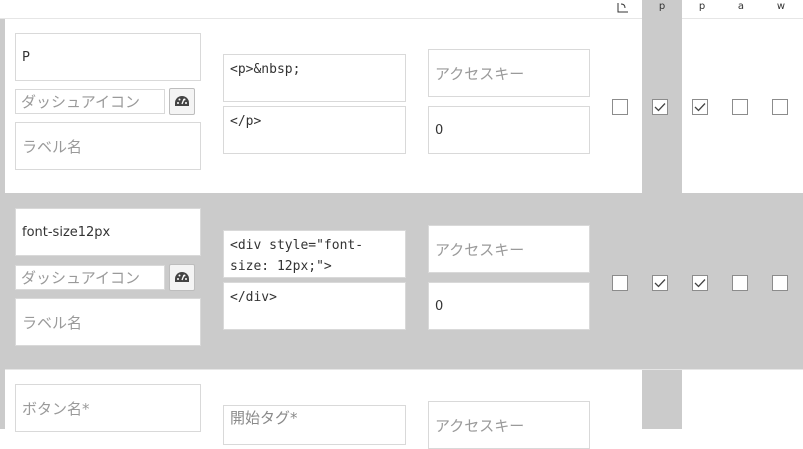 The image size is (803, 449). I want to click on new-start-tag-textarea: 開始タグ*, so click(314, 425).